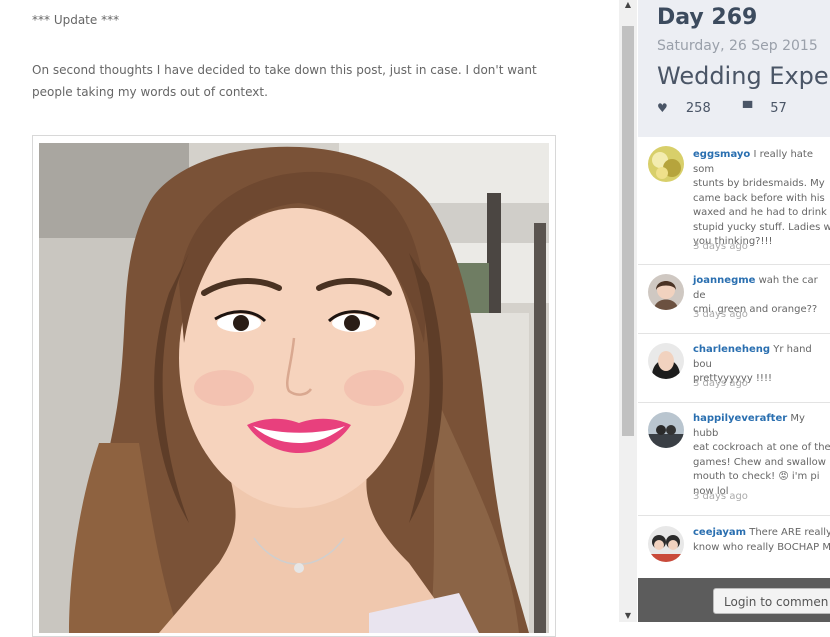  I want to click on post-date: Saturday, 26 Sep 2015, so click(737, 46).